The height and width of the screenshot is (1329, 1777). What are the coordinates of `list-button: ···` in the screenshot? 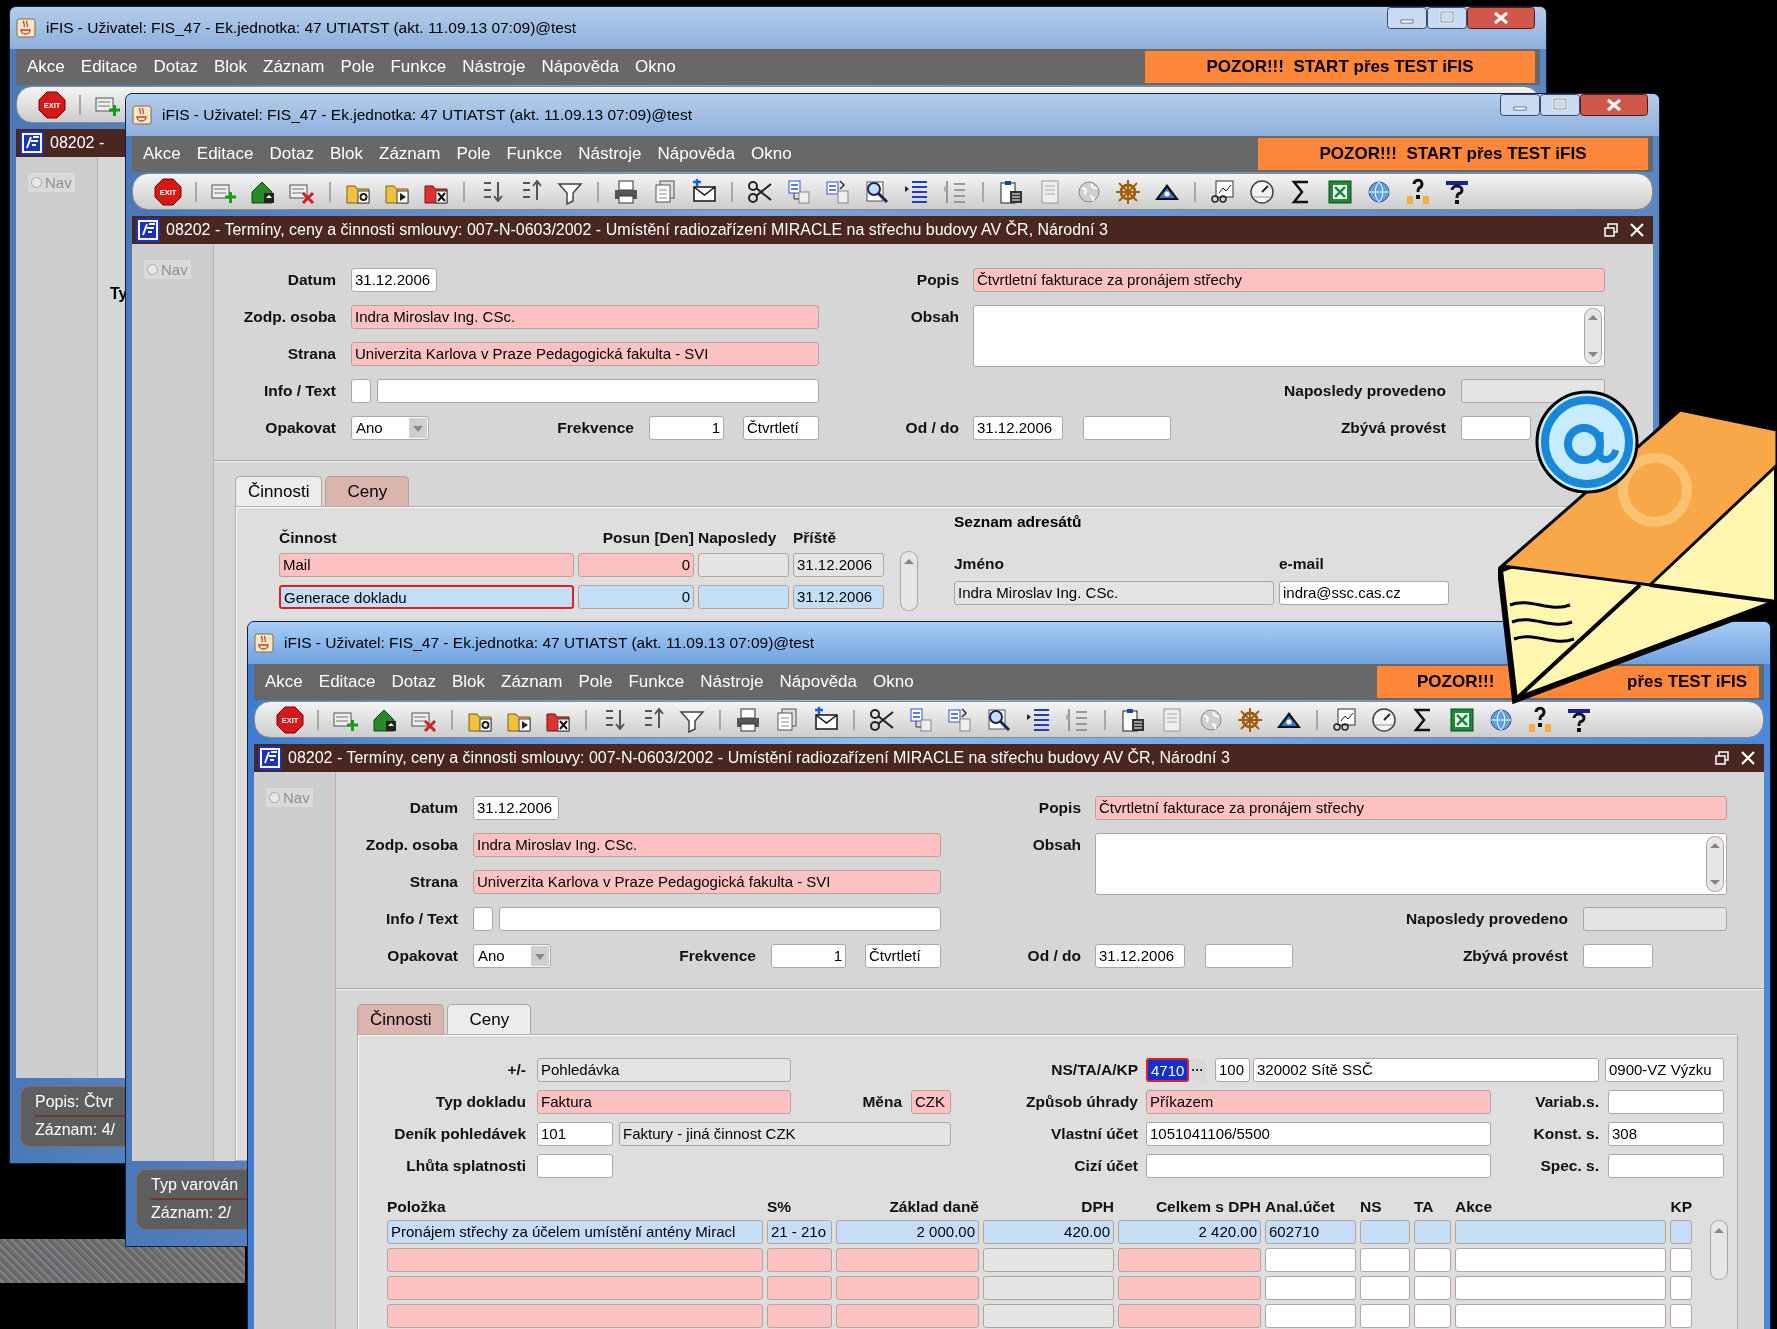 It's located at (1197, 1070).